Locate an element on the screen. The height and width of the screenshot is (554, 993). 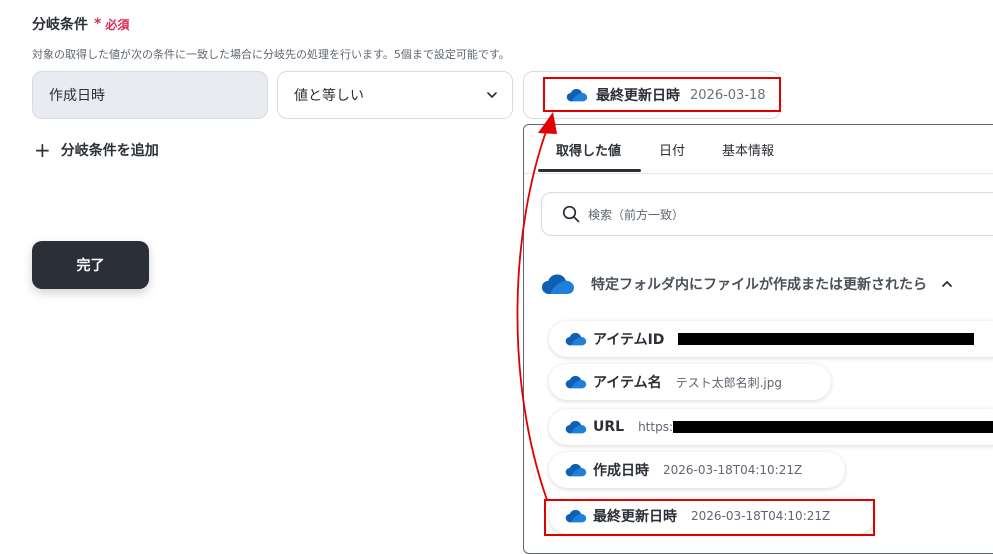
add-condition-label: 分岐条件を追加 is located at coordinates (109, 151).